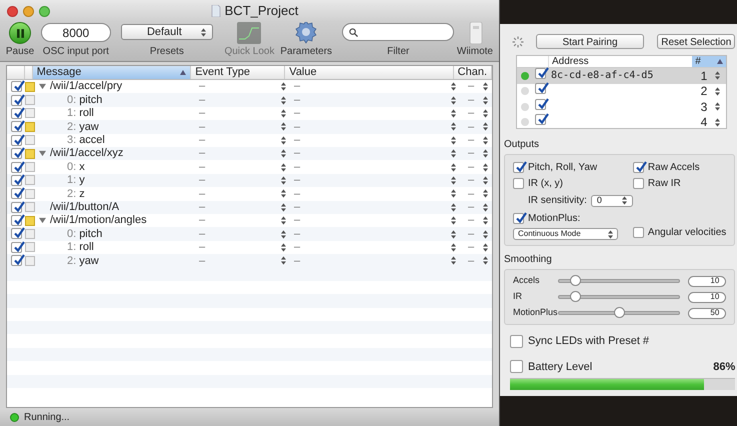 This screenshot has height=426, width=737. What do you see at coordinates (306, 32) in the screenshot?
I see `gear-icon` at bounding box center [306, 32].